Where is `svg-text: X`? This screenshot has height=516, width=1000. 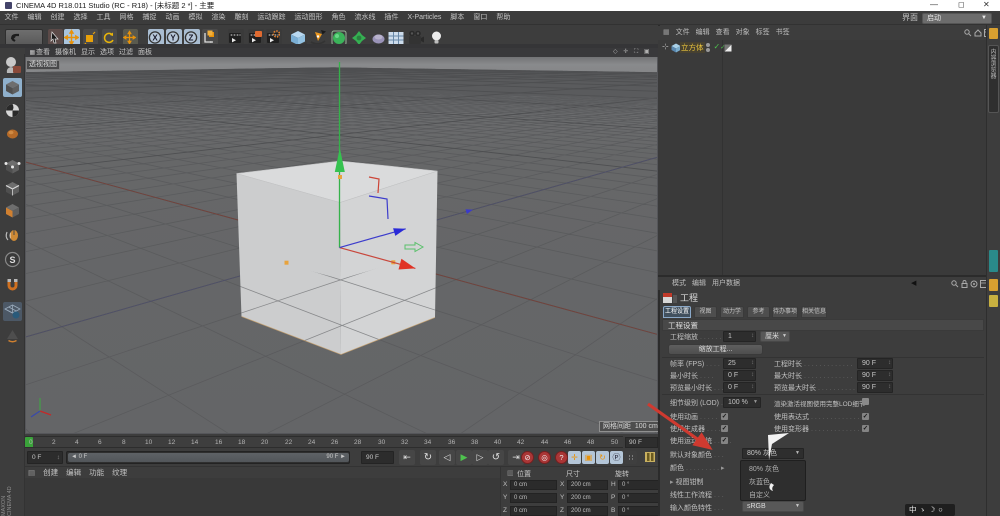
svg-text: X is located at coordinates (155, 37).